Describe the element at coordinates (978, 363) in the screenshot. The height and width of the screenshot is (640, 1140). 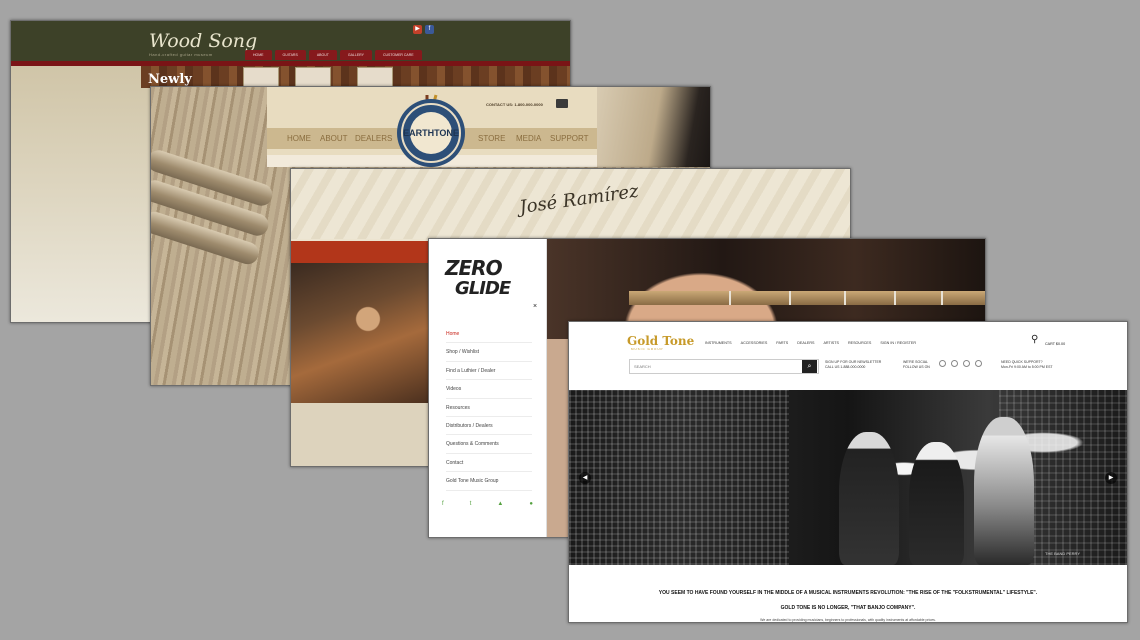
I see `instagram-icon` at that location.